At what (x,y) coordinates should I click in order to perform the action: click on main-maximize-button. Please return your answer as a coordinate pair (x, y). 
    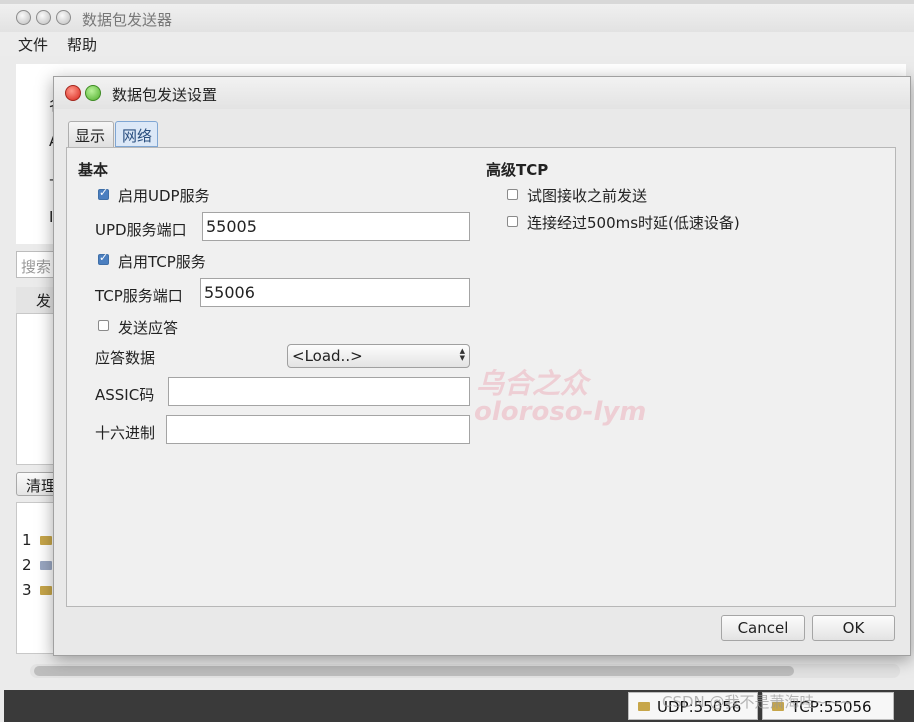
    Looking at the image, I should click on (63, 17).